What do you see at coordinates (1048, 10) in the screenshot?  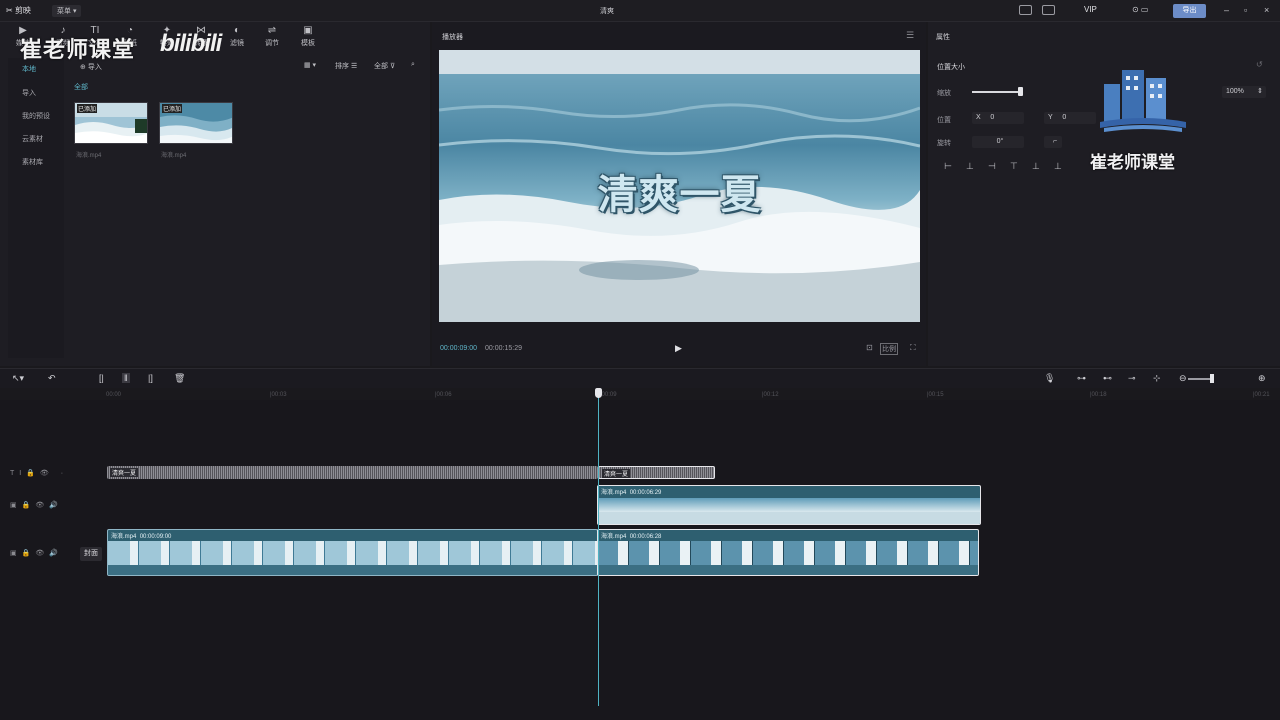 I see `shortcut-icon` at bounding box center [1048, 10].